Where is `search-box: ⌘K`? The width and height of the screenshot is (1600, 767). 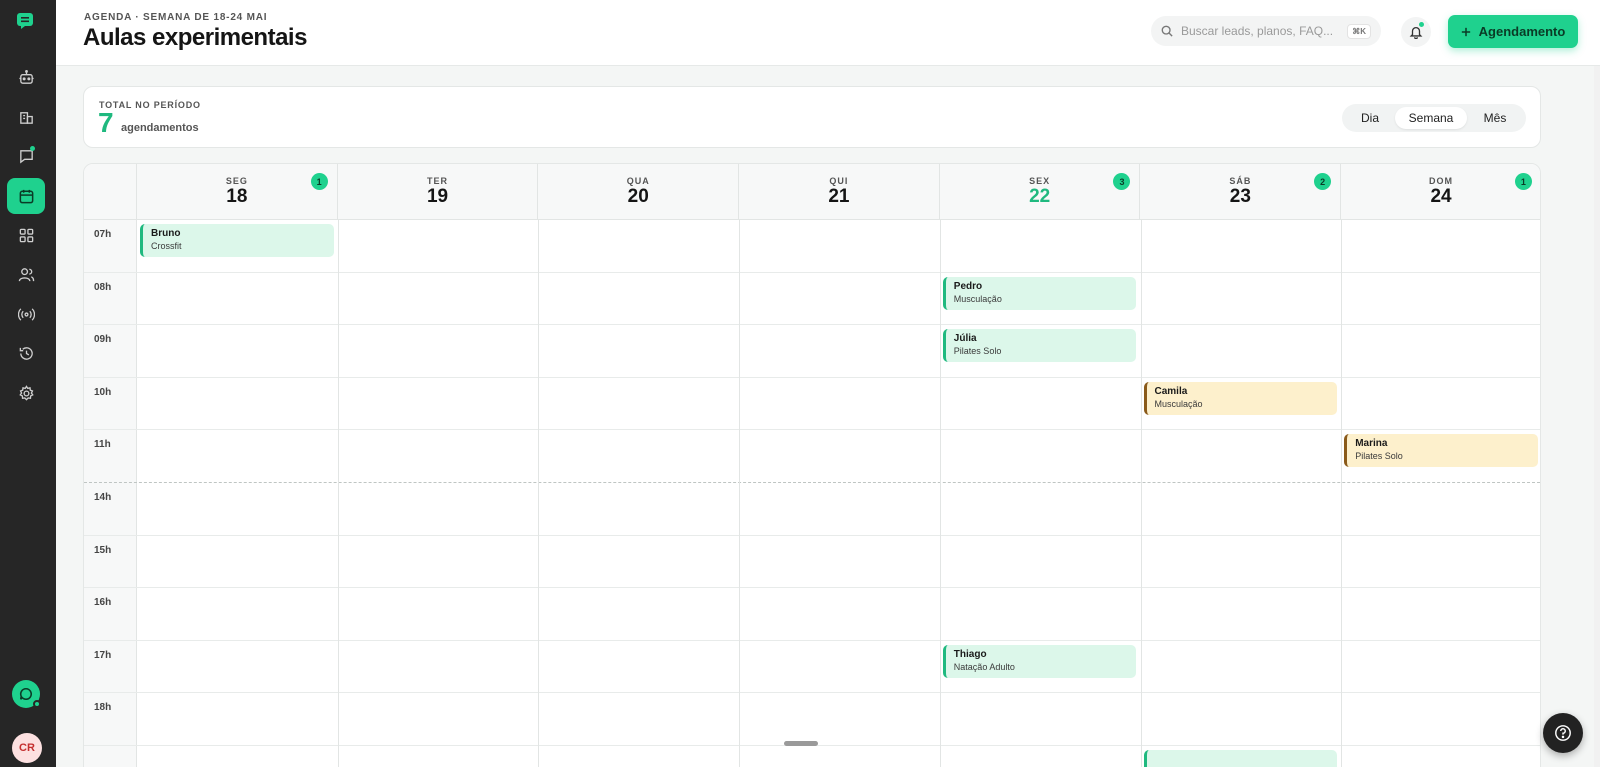 search-box: ⌘K is located at coordinates (1266, 31).